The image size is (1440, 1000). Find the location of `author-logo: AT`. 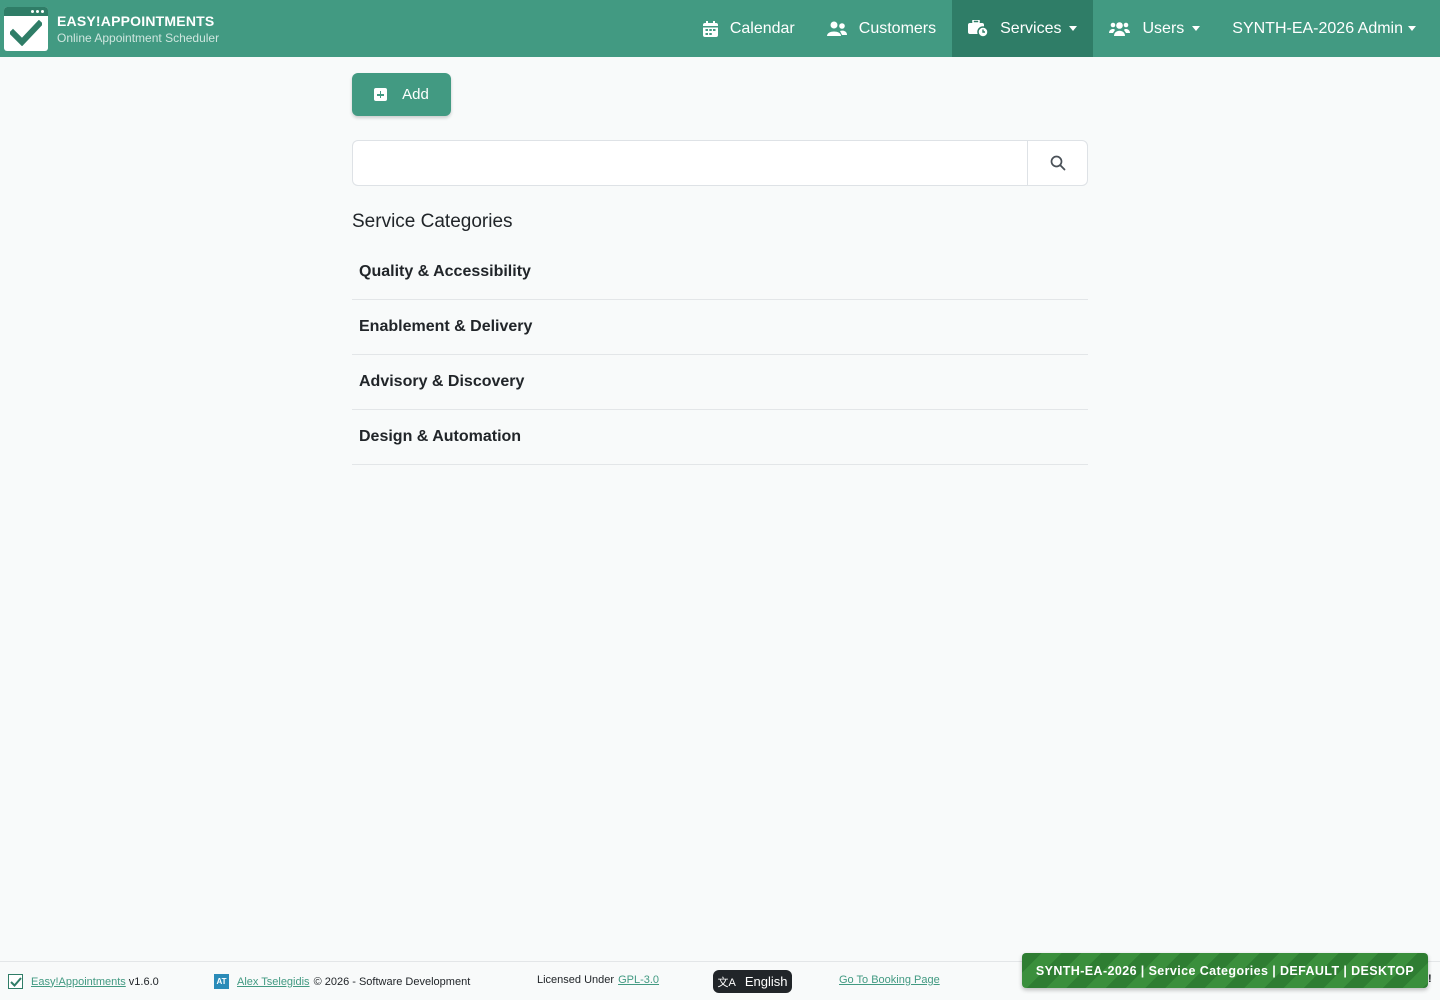

author-logo: AT is located at coordinates (221, 981).